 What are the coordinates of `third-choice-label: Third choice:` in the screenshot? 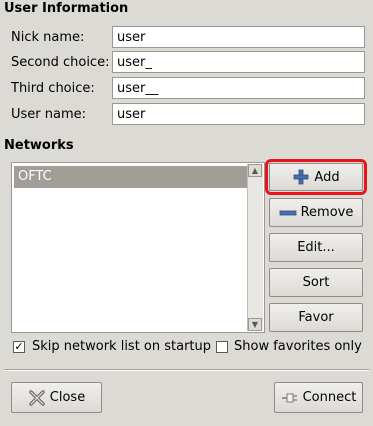 It's located at (53, 88).